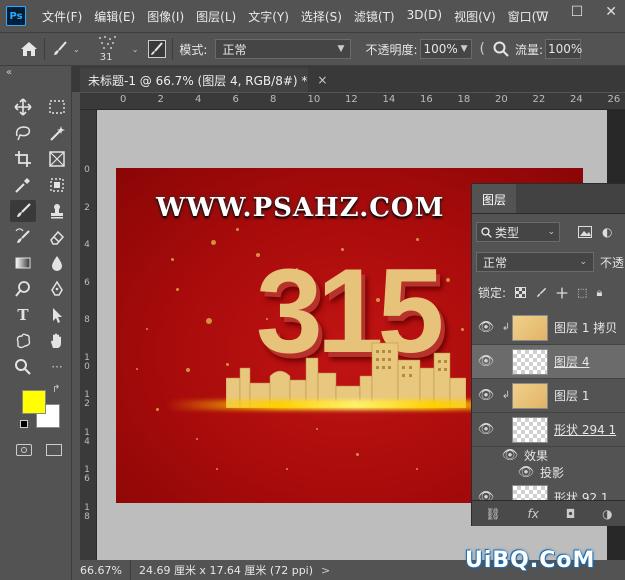 The image size is (625, 580). What do you see at coordinates (582, 292) in the screenshot?
I see `lock-artboard-icon: ⬚` at bounding box center [582, 292].